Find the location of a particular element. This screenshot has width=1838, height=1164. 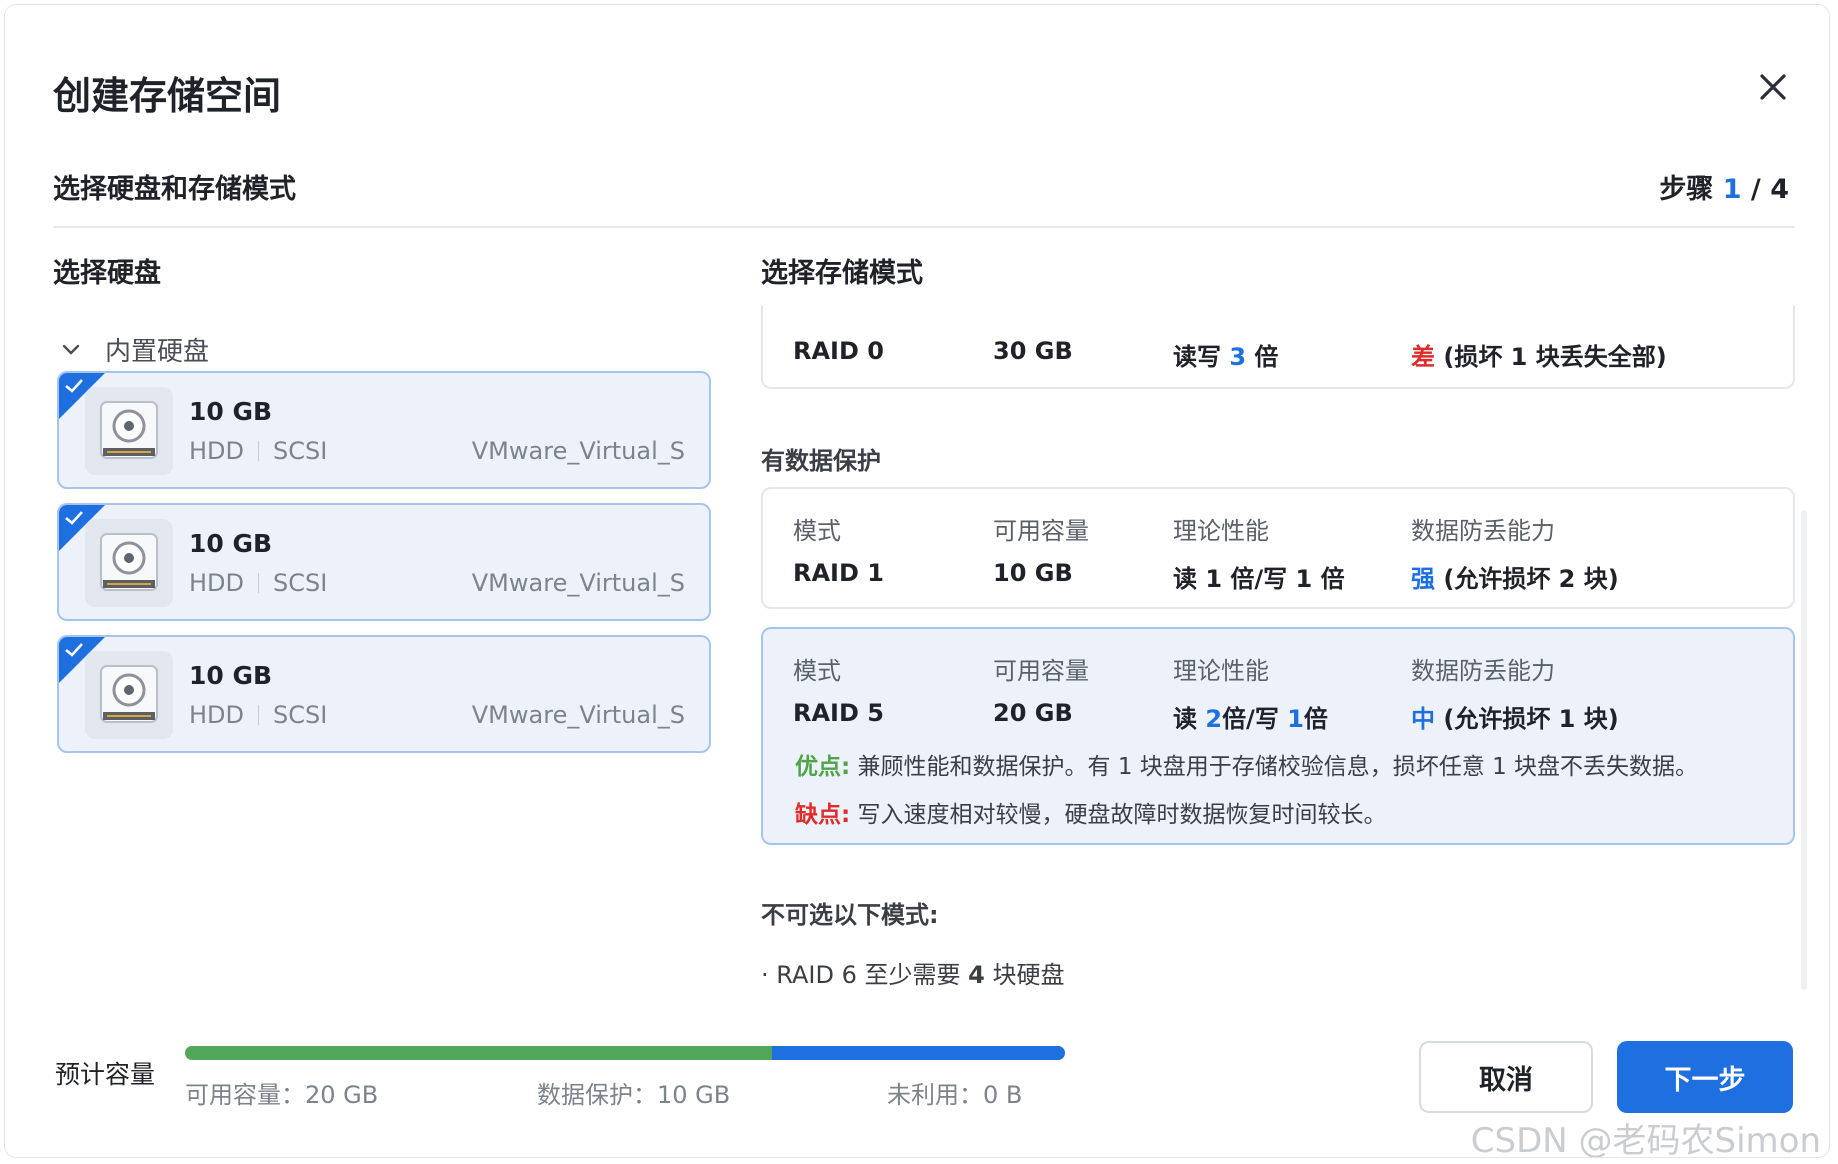

close-icon is located at coordinates (1773, 87).